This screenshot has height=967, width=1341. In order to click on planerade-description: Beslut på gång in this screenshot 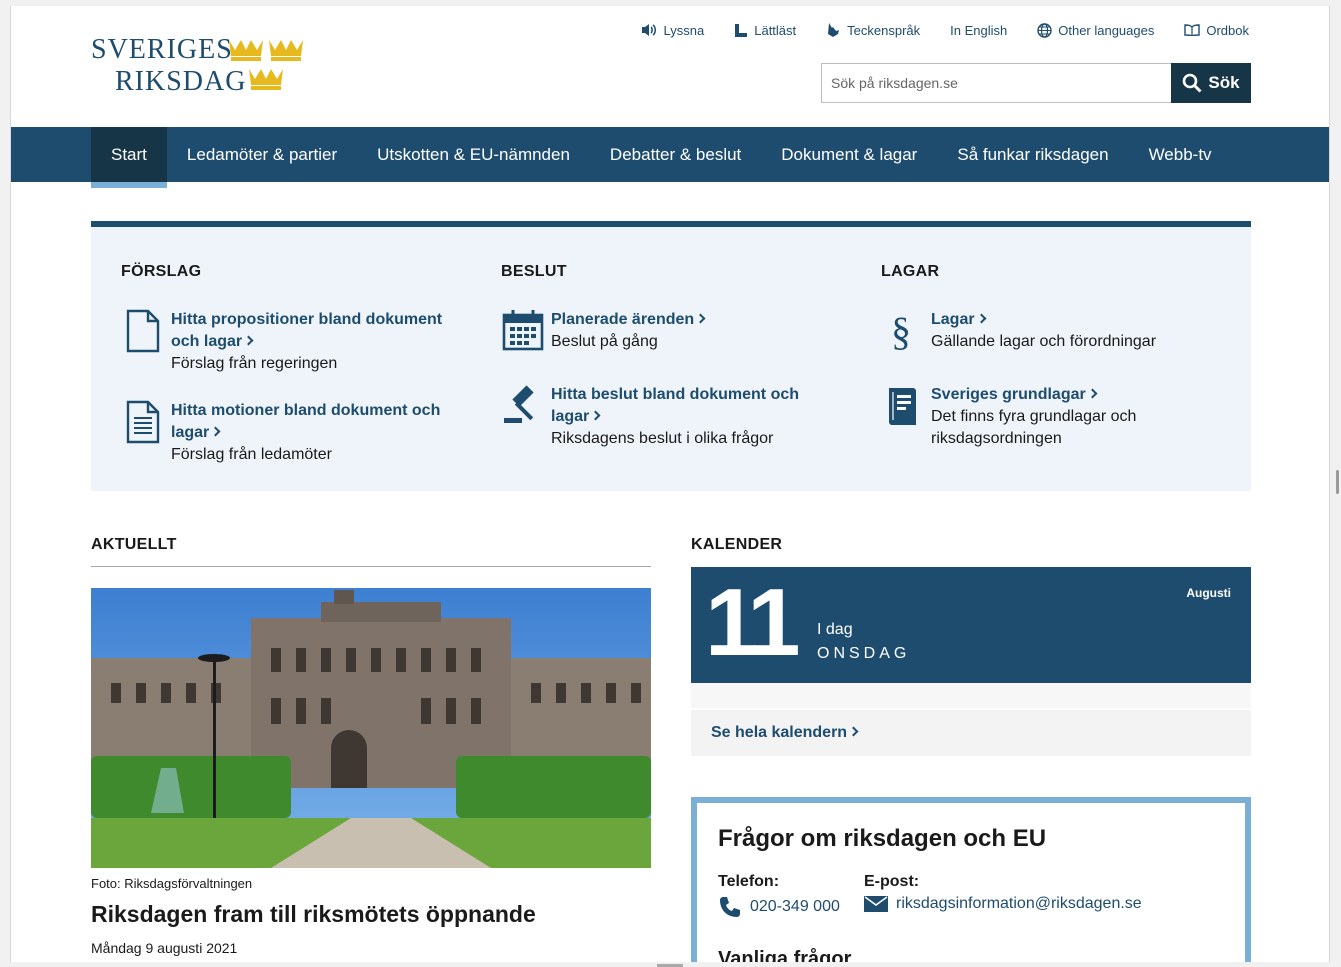, I will do `click(604, 341)`.